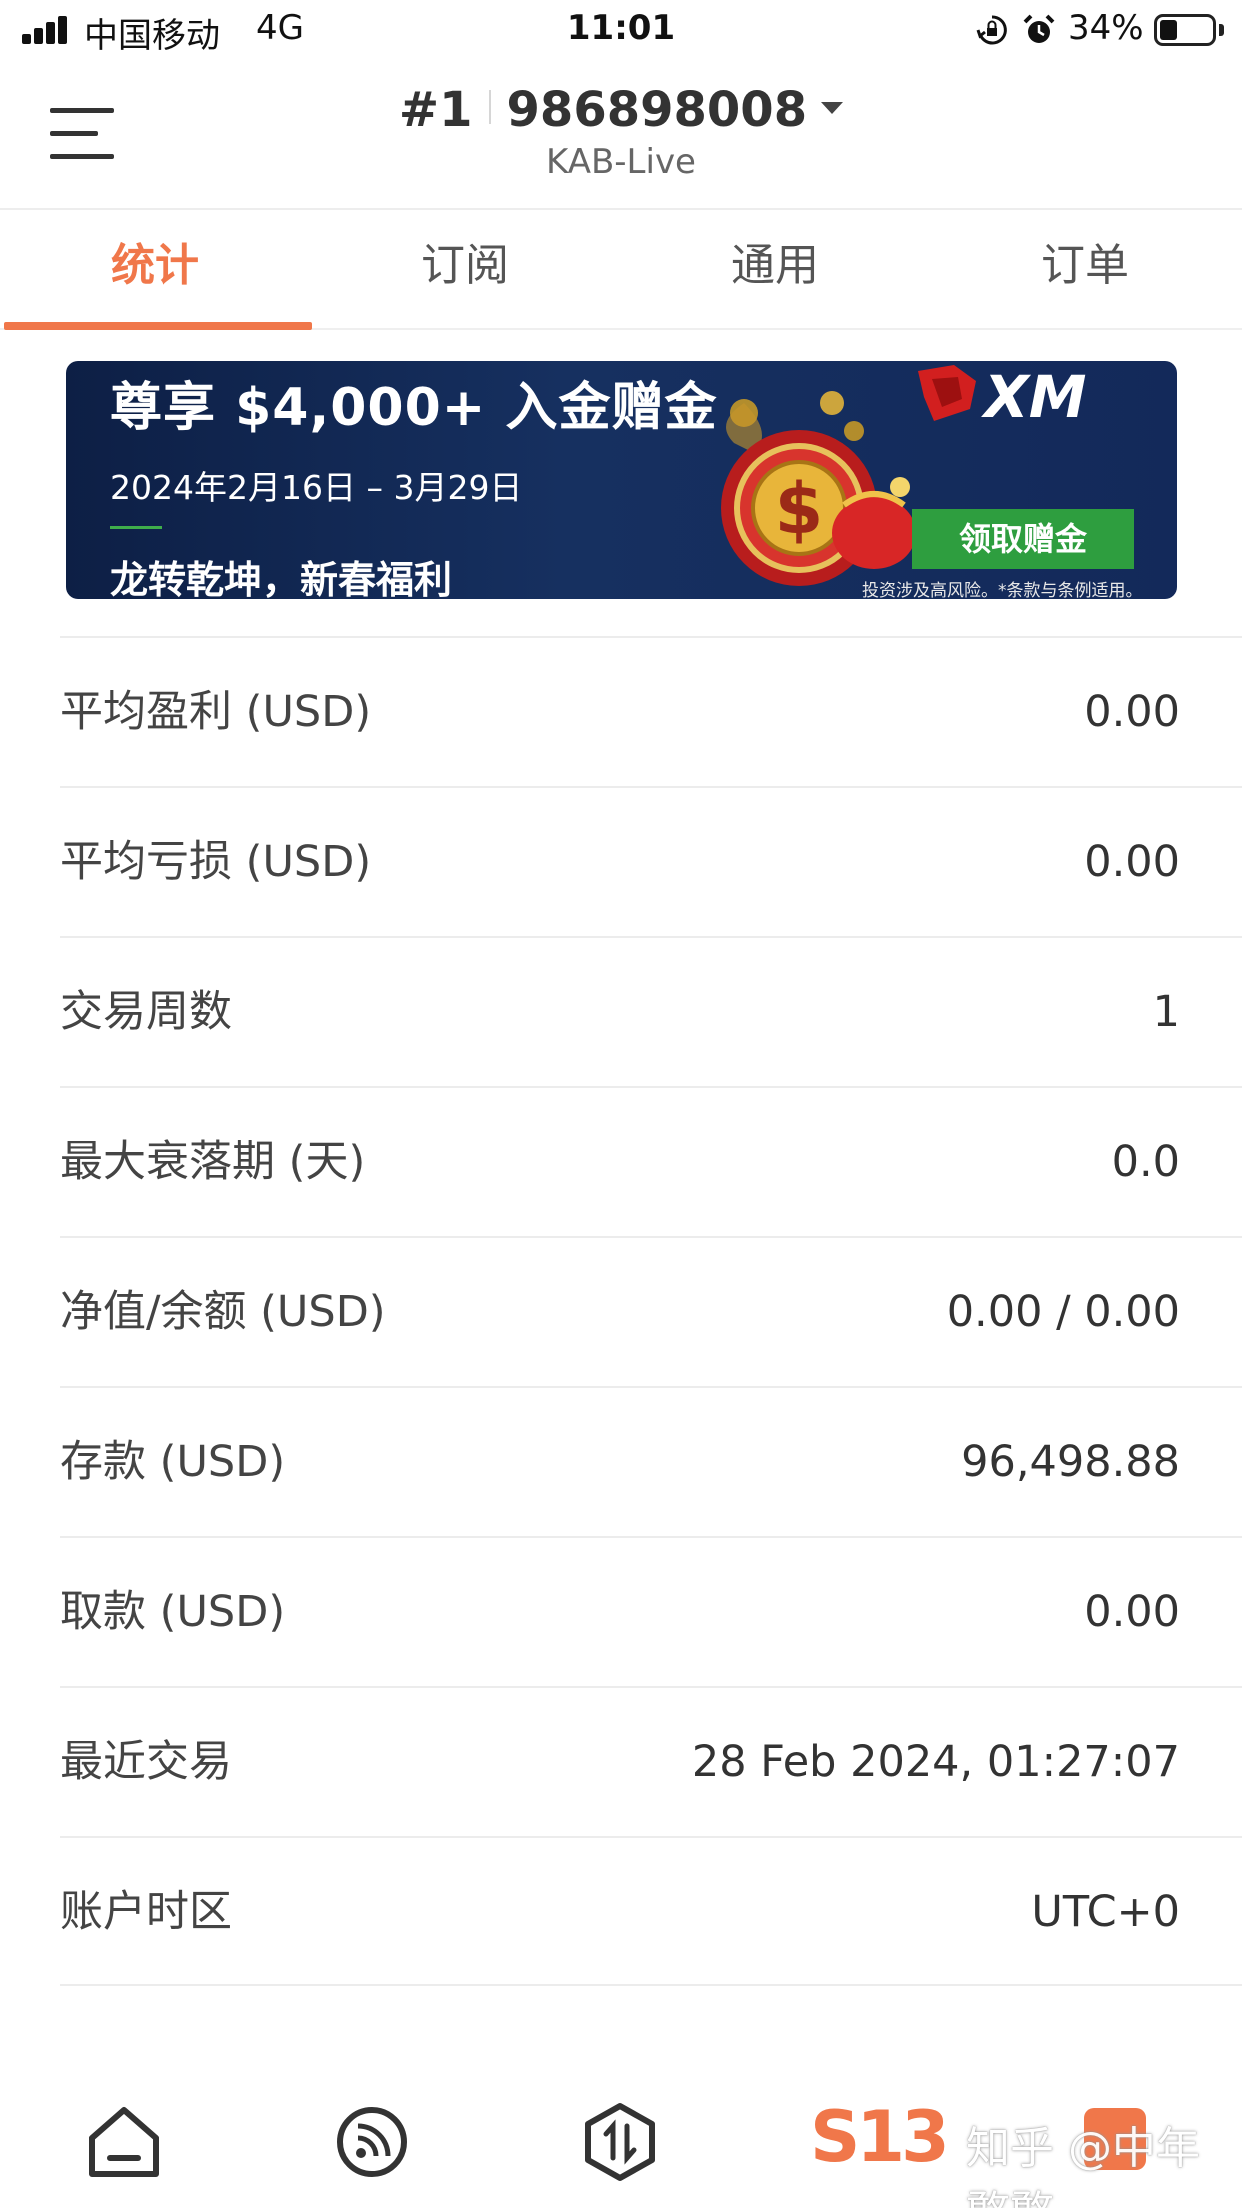  What do you see at coordinates (216, 862) in the screenshot?
I see `stat-label: 平均亏损 (USD)` at bounding box center [216, 862].